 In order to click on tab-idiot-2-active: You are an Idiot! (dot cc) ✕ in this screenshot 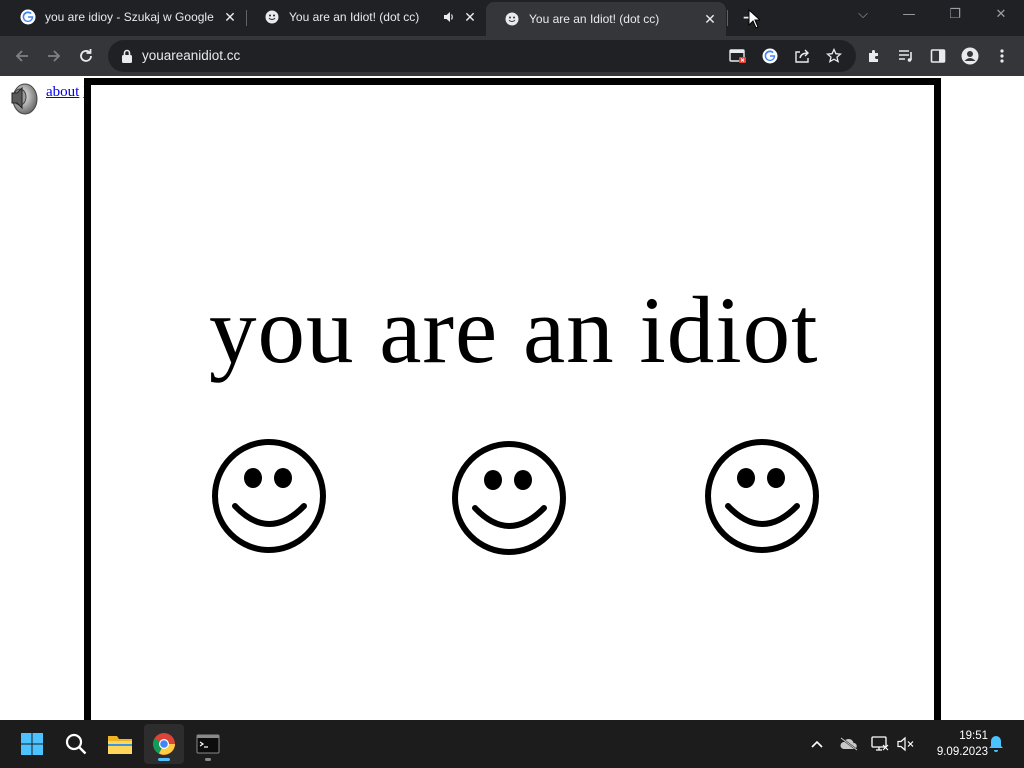, I will do `click(606, 19)`.